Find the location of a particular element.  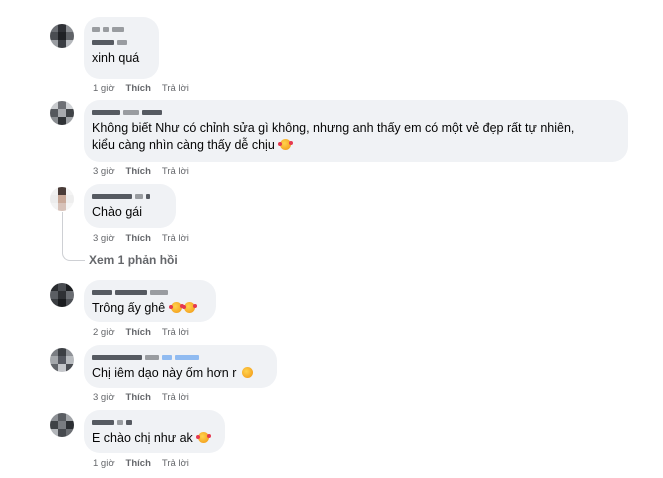

comment-bubble: Trông ấy ghê is located at coordinates (150, 301).